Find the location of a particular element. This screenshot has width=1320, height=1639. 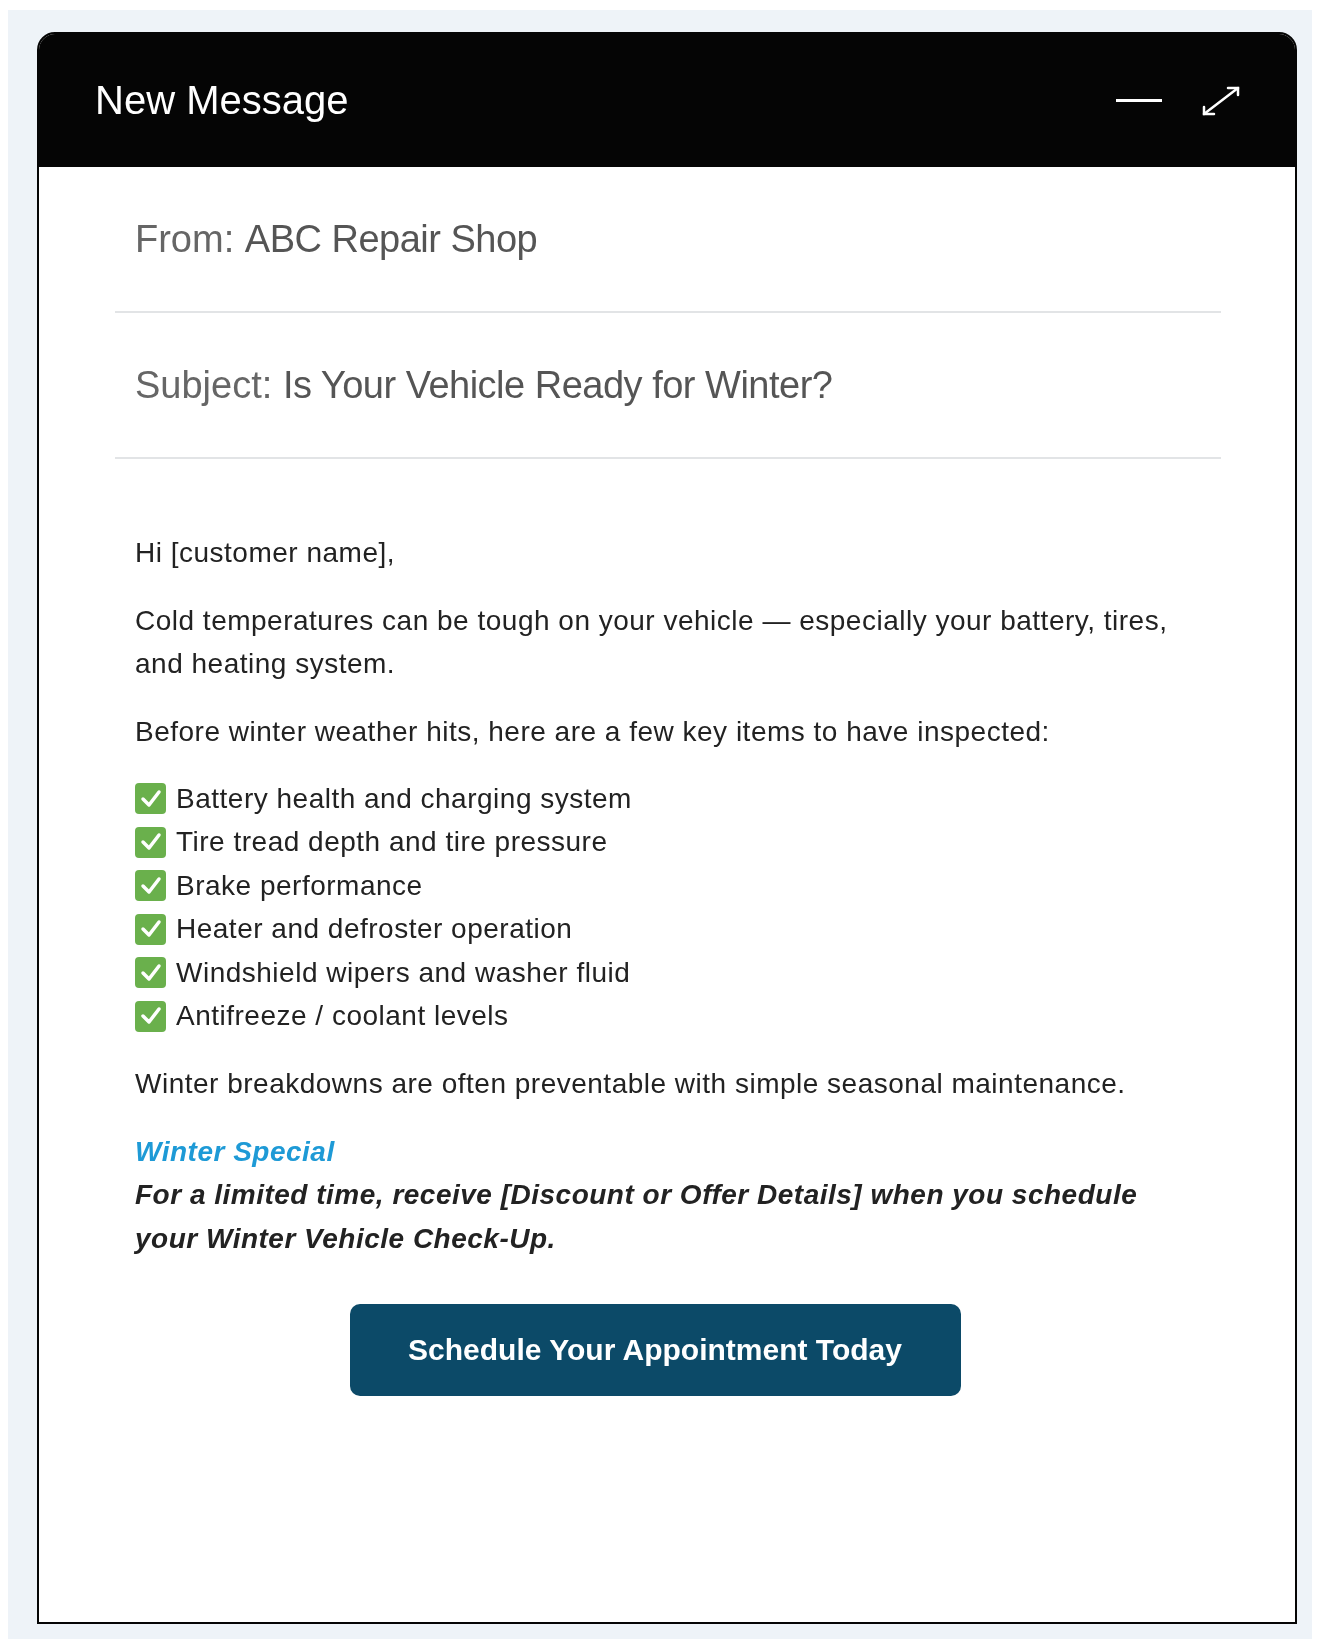

expand-icon is located at coordinates (1221, 100).